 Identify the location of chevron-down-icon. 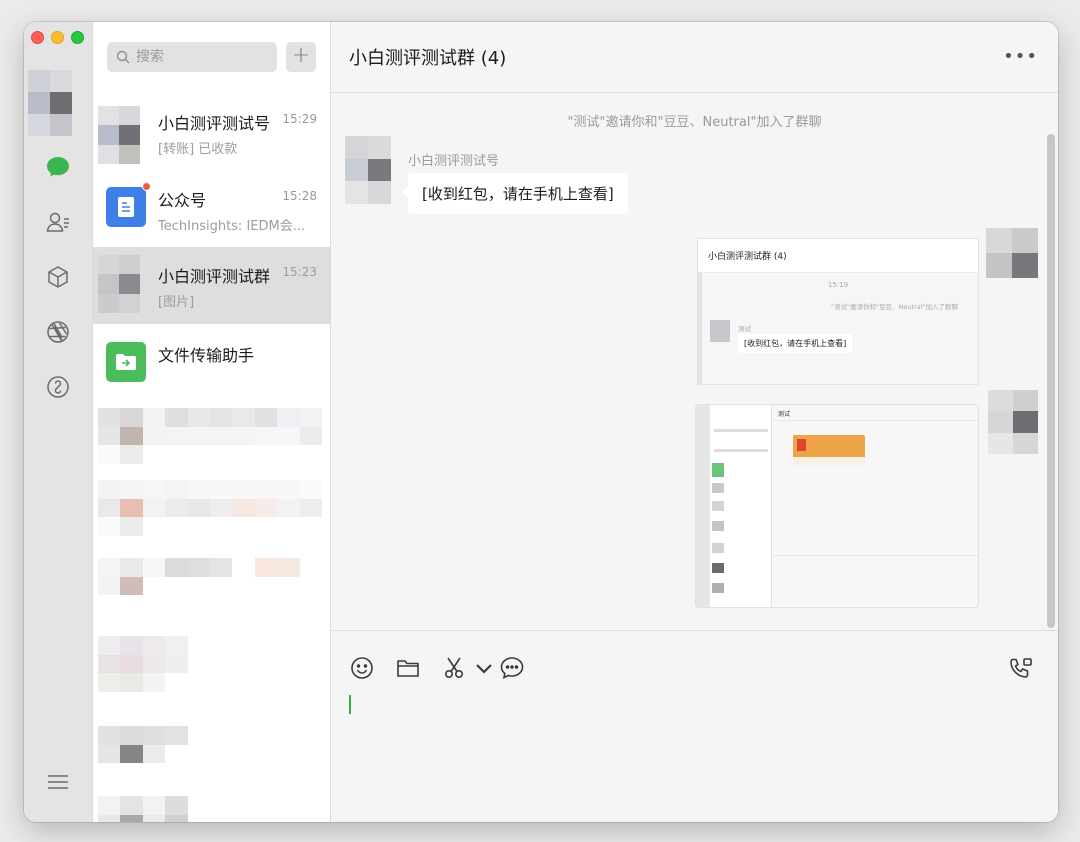
(484, 668).